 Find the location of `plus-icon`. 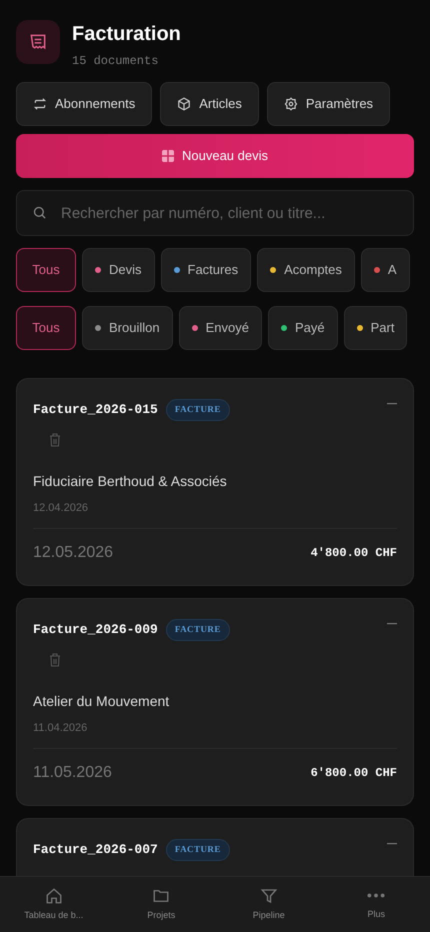

plus-icon is located at coordinates (168, 156).